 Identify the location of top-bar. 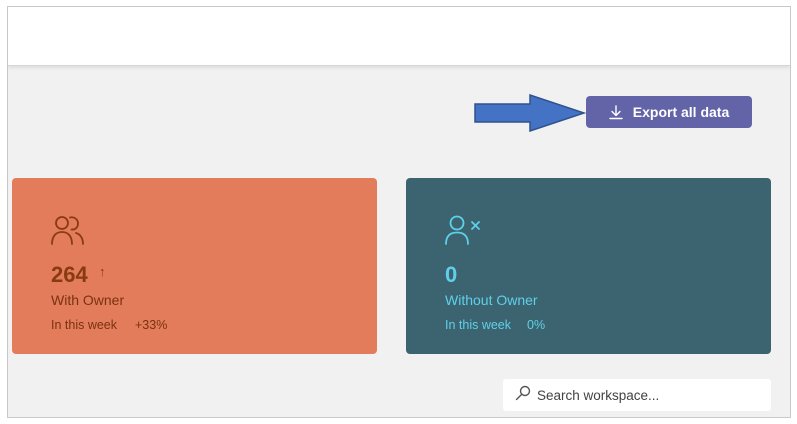
(399, 36).